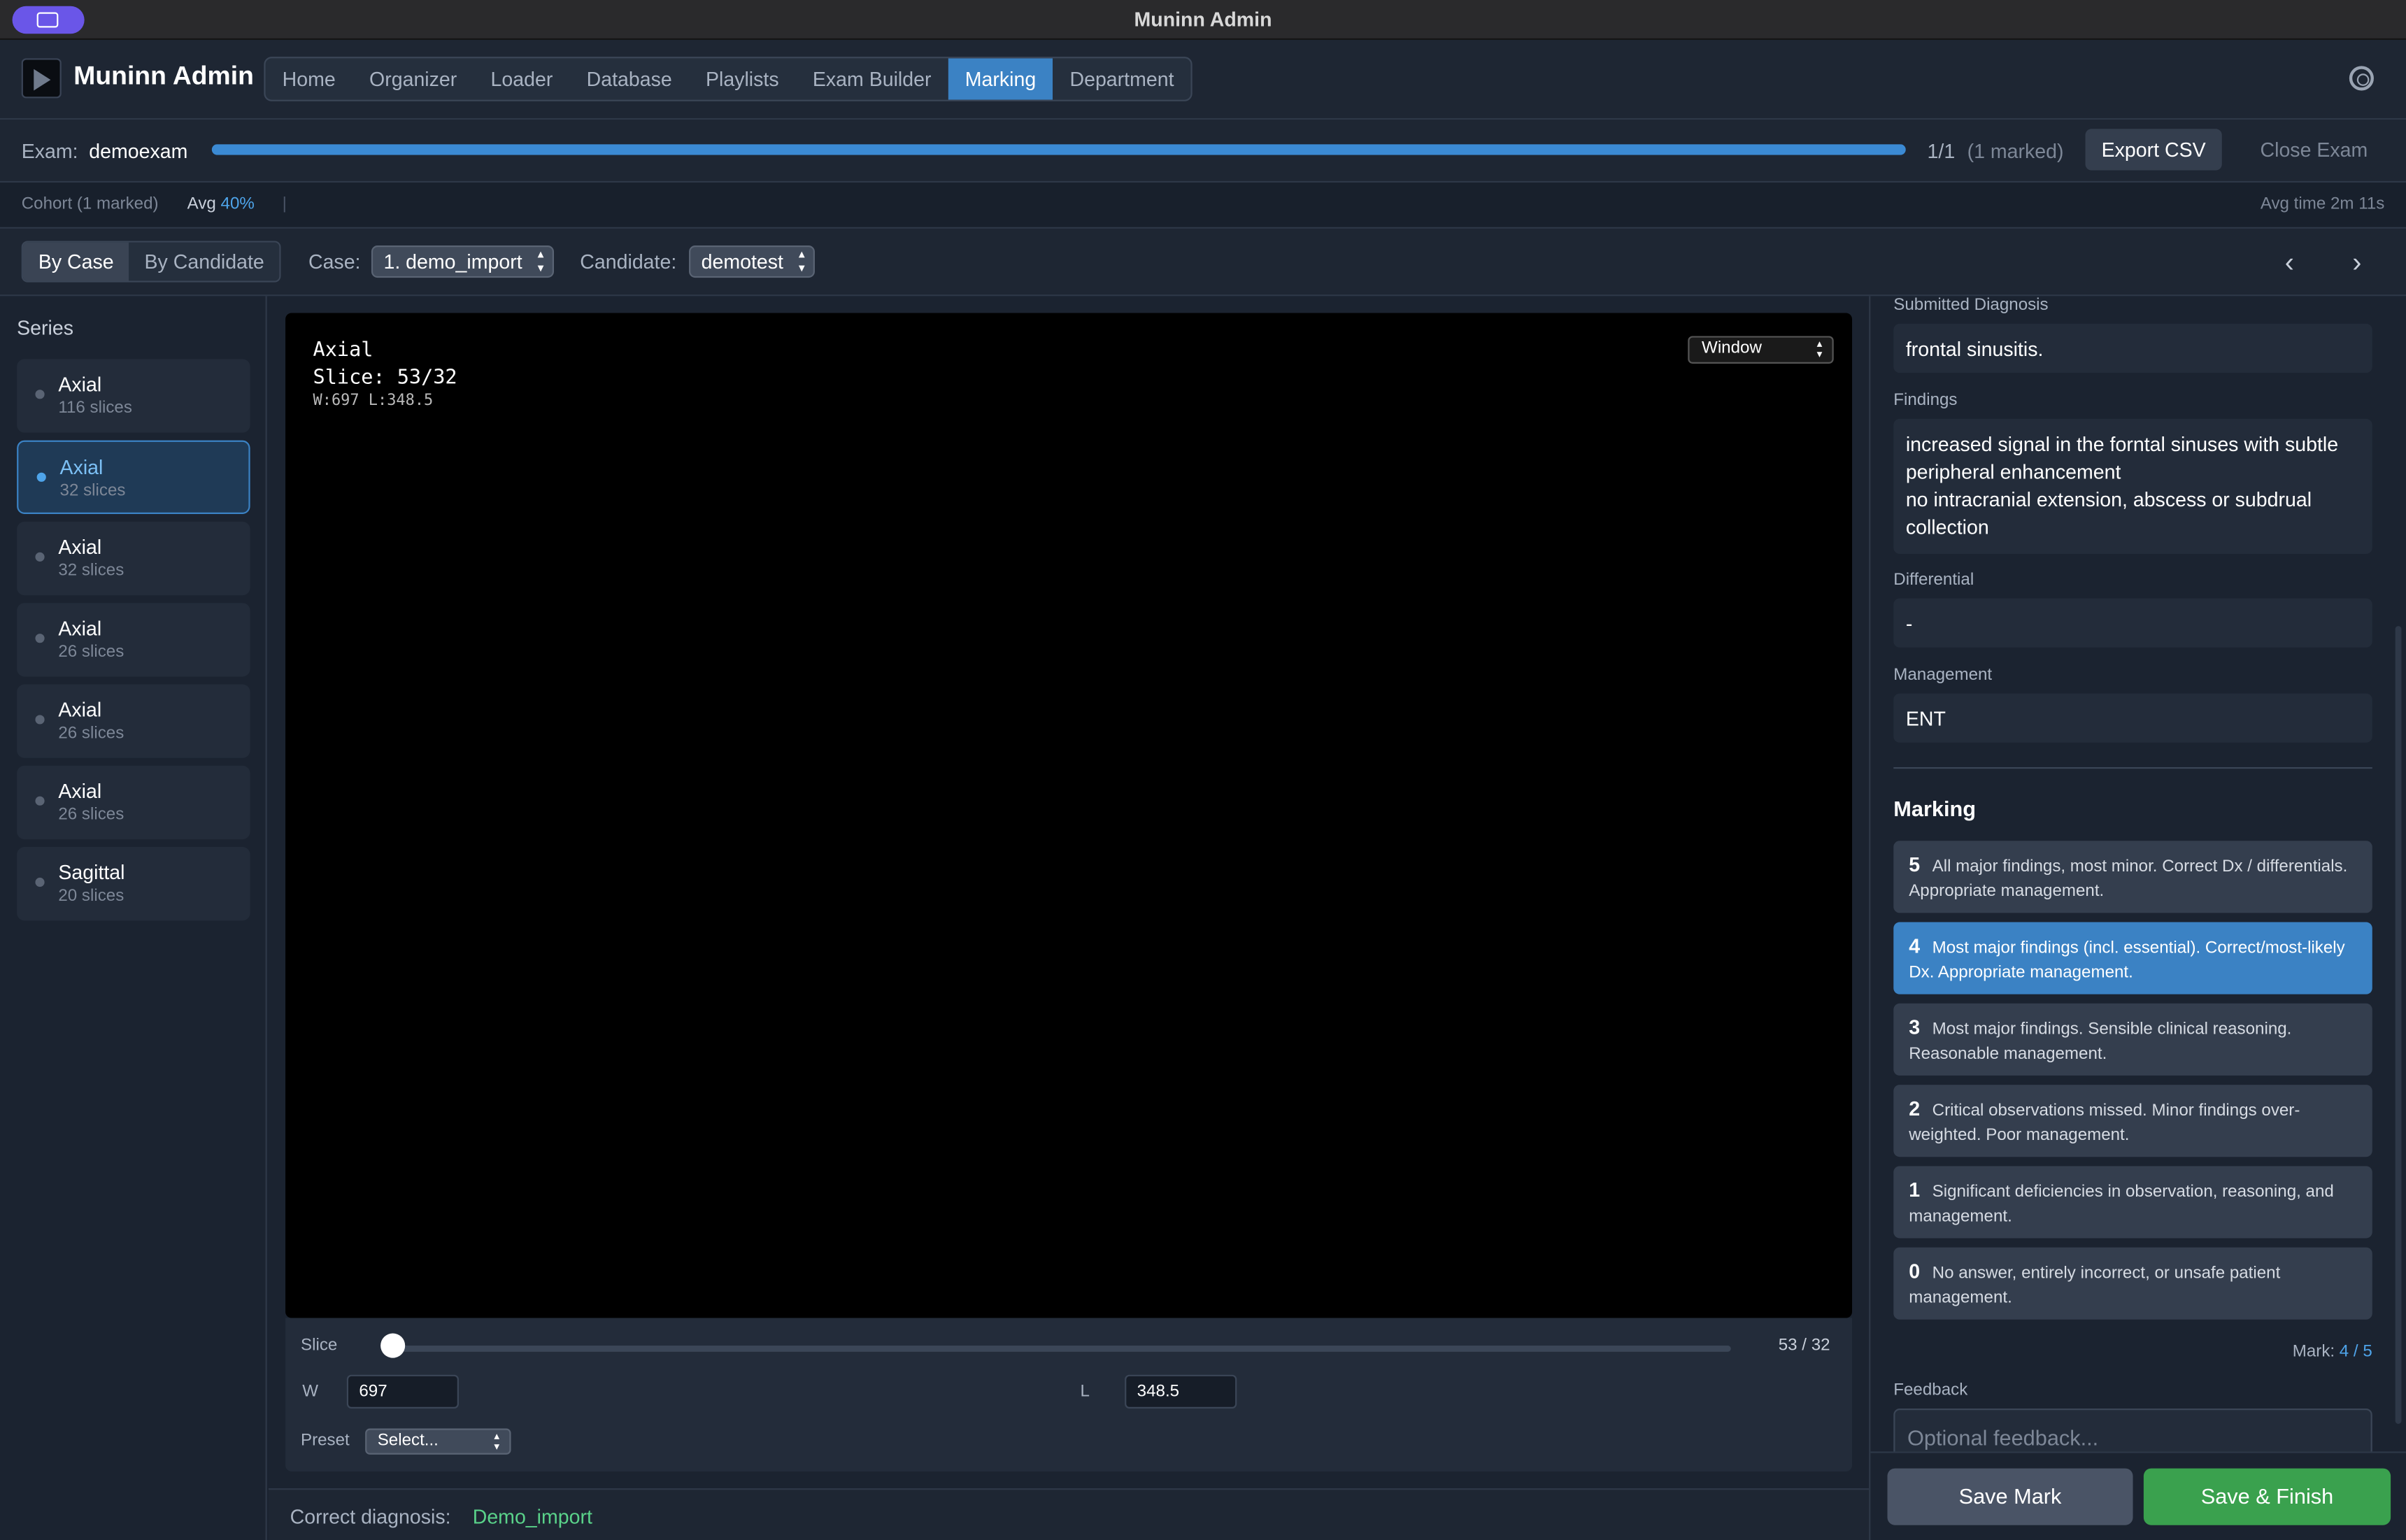 This screenshot has width=2406, height=1540. Describe the element at coordinates (1000, 79) in the screenshot. I see `tab-marking: Marking` at that location.